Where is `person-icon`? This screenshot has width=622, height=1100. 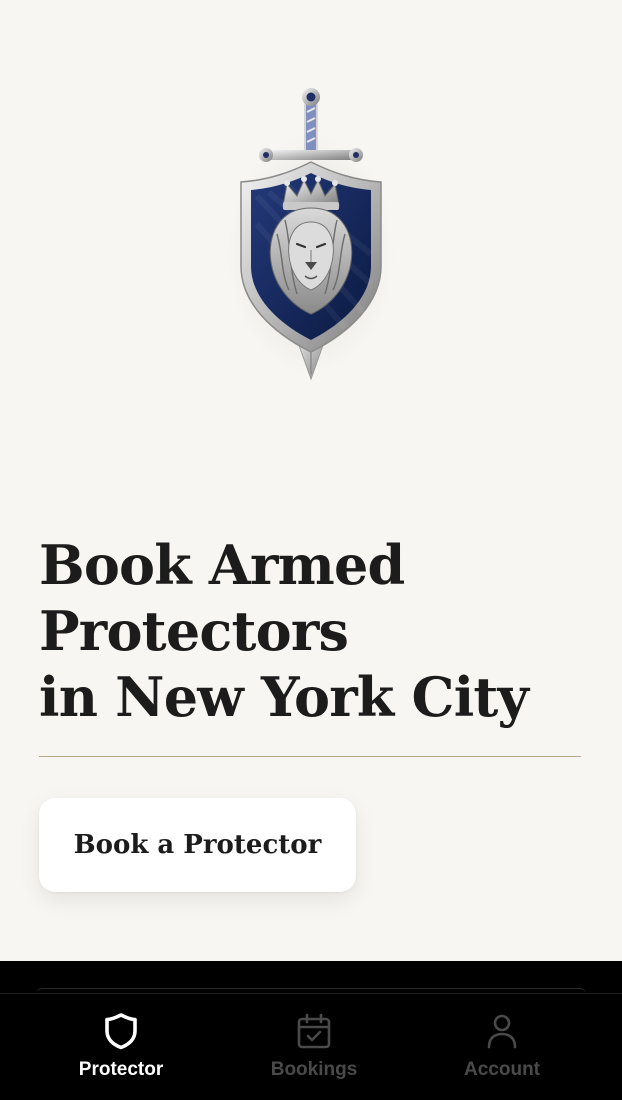 person-icon is located at coordinates (502, 1031).